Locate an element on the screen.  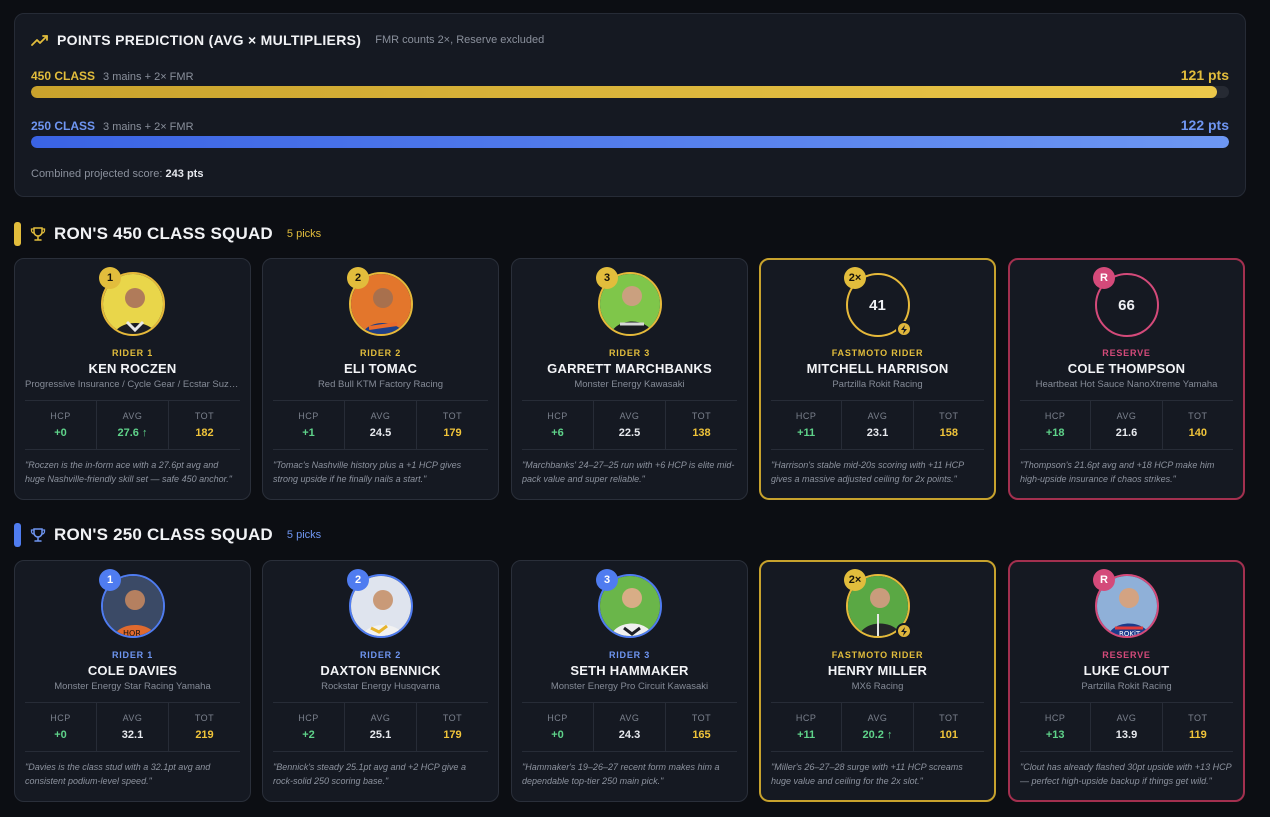
tot-value: 140 is located at coordinates (1197, 433).